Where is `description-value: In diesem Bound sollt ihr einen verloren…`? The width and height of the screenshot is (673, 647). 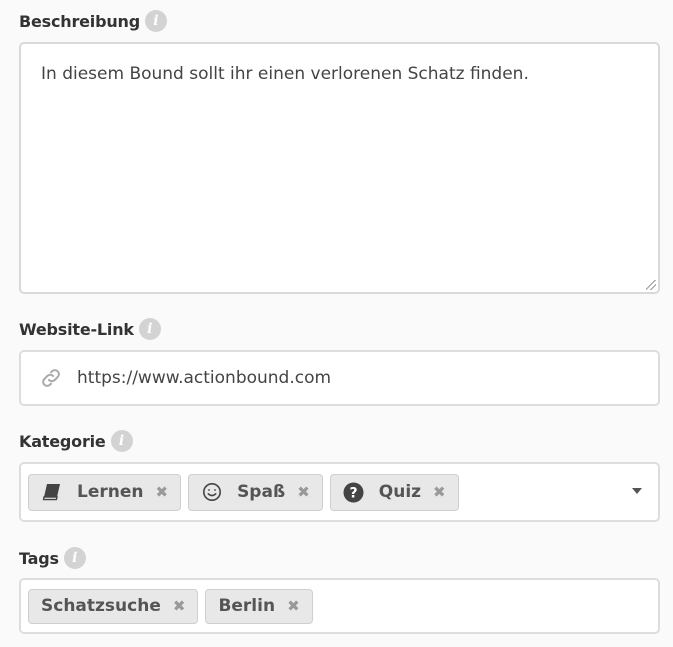
description-value: In diesem Bound sollt ihr einen verloren… is located at coordinates (285, 74).